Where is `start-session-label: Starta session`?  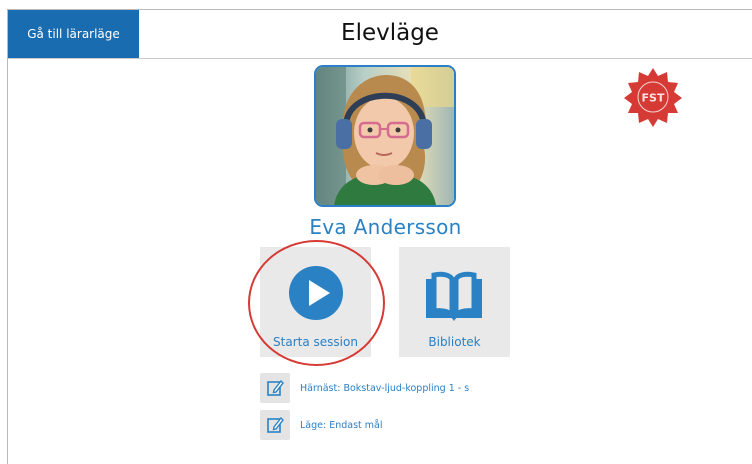
start-session-label: Starta session is located at coordinates (315, 342).